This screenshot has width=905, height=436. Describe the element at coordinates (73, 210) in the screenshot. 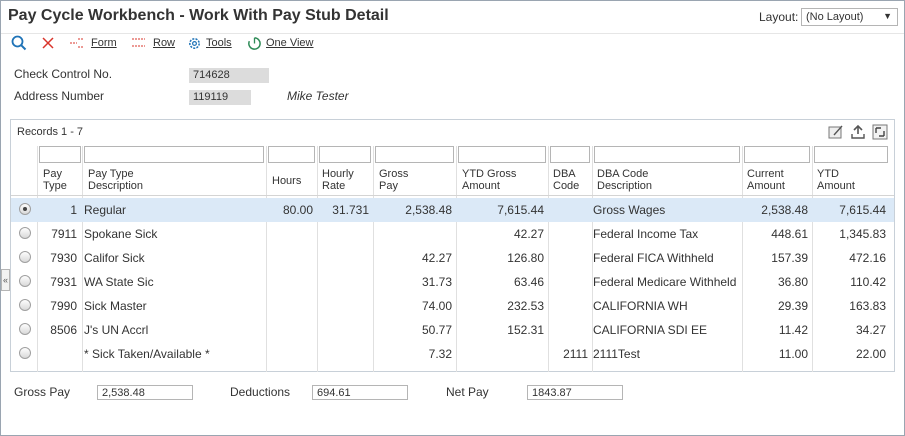

I see `cell-pay-type: 1` at that location.